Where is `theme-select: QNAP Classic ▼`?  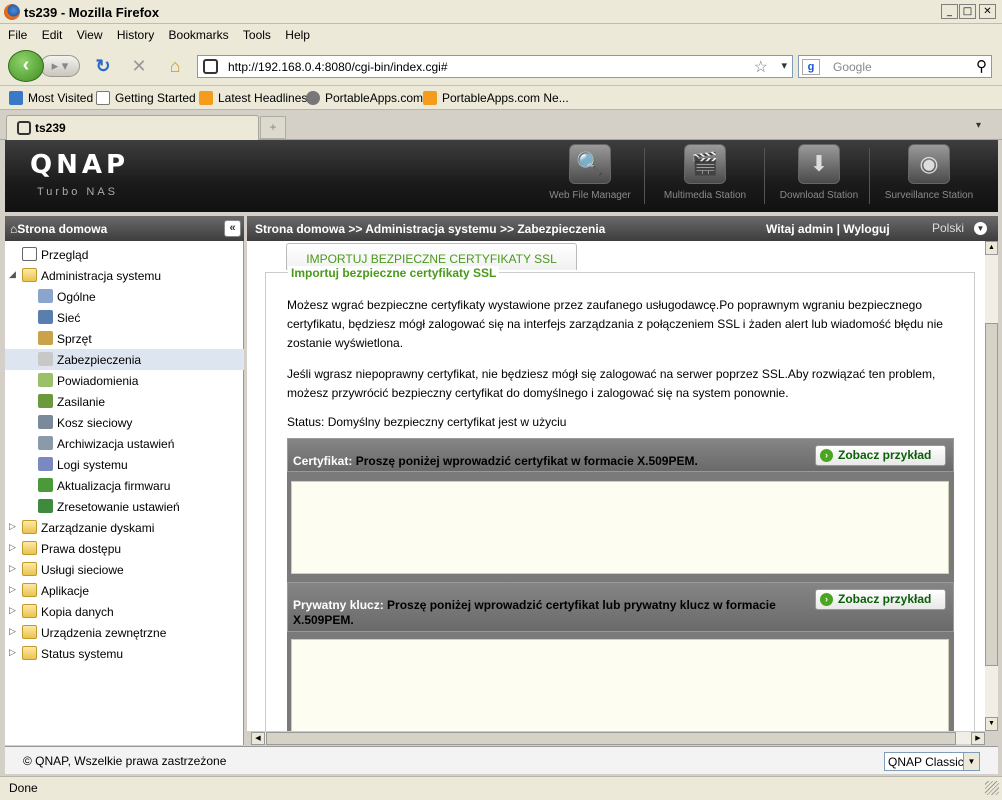 theme-select: QNAP Classic ▼ is located at coordinates (932, 761).